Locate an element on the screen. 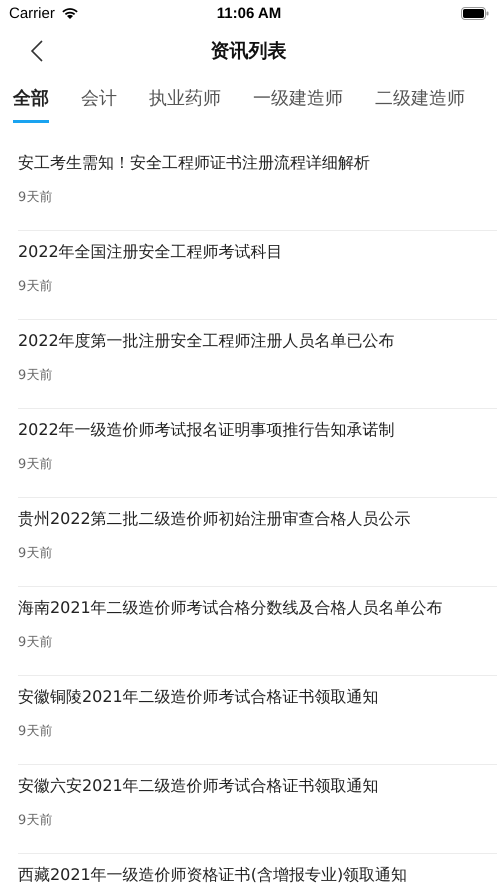 The width and height of the screenshot is (497, 883). article-title: 安徽铜陵2021年二级造价师考试合格证书领取通知 is located at coordinates (257, 697).